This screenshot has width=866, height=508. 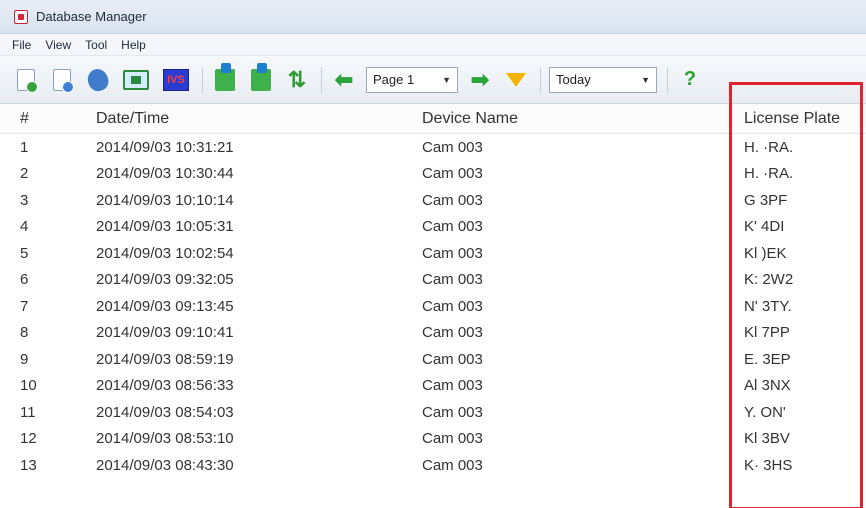 What do you see at coordinates (98, 79) in the screenshot?
I see `clear-button` at bounding box center [98, 79].